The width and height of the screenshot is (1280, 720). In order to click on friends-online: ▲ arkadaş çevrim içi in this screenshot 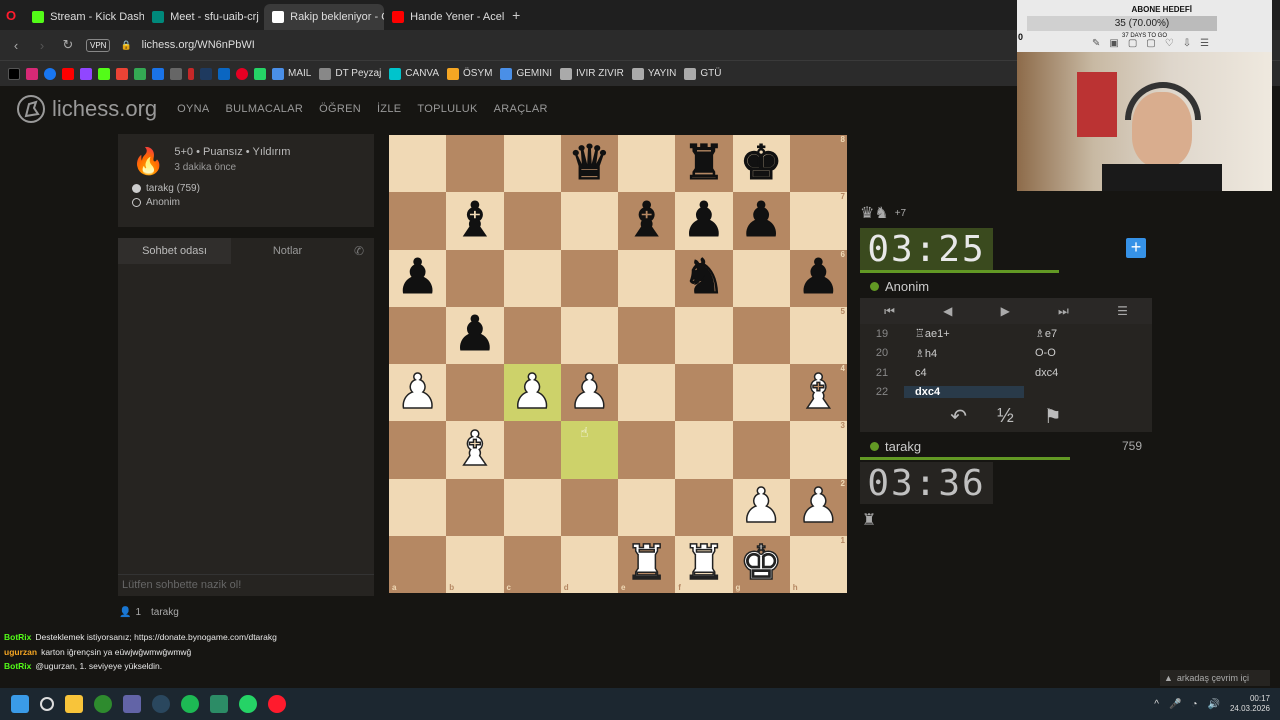, I will do `click(1215, 678)`.